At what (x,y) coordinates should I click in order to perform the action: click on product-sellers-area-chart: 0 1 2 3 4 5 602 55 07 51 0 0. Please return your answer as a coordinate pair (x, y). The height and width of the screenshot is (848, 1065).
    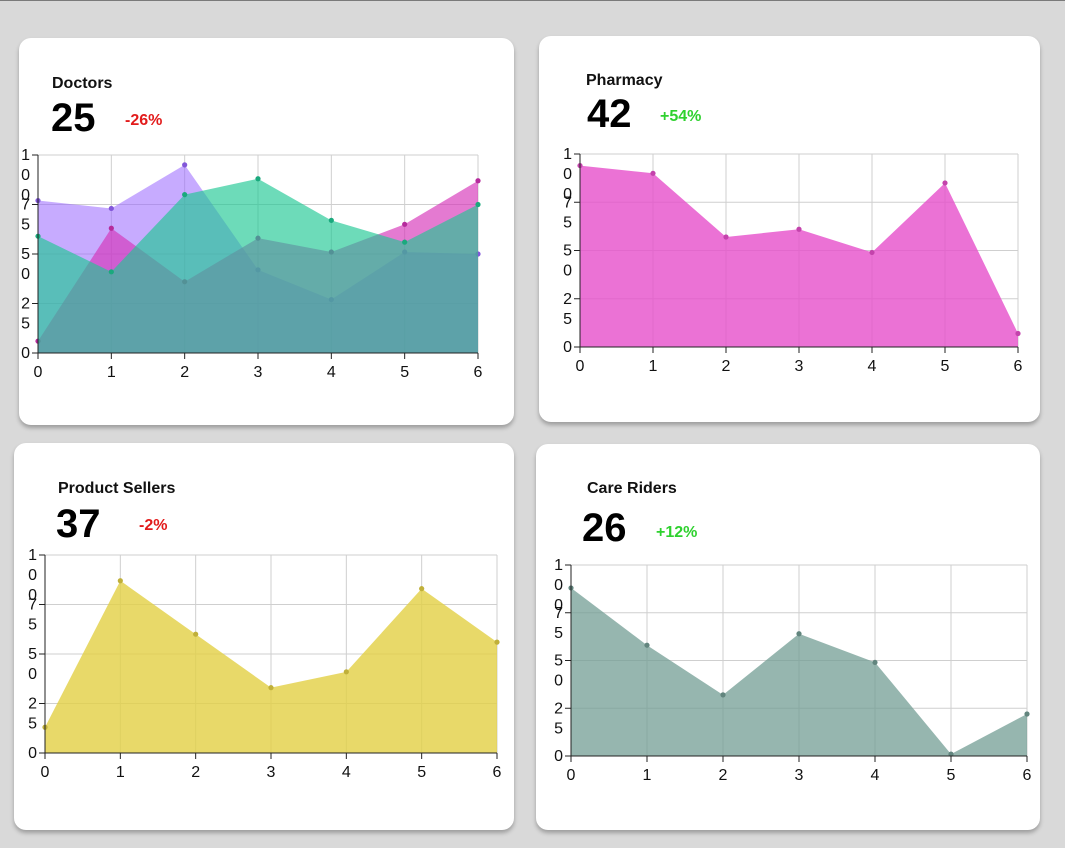
    Looking at the image, I should click on (265, 664).